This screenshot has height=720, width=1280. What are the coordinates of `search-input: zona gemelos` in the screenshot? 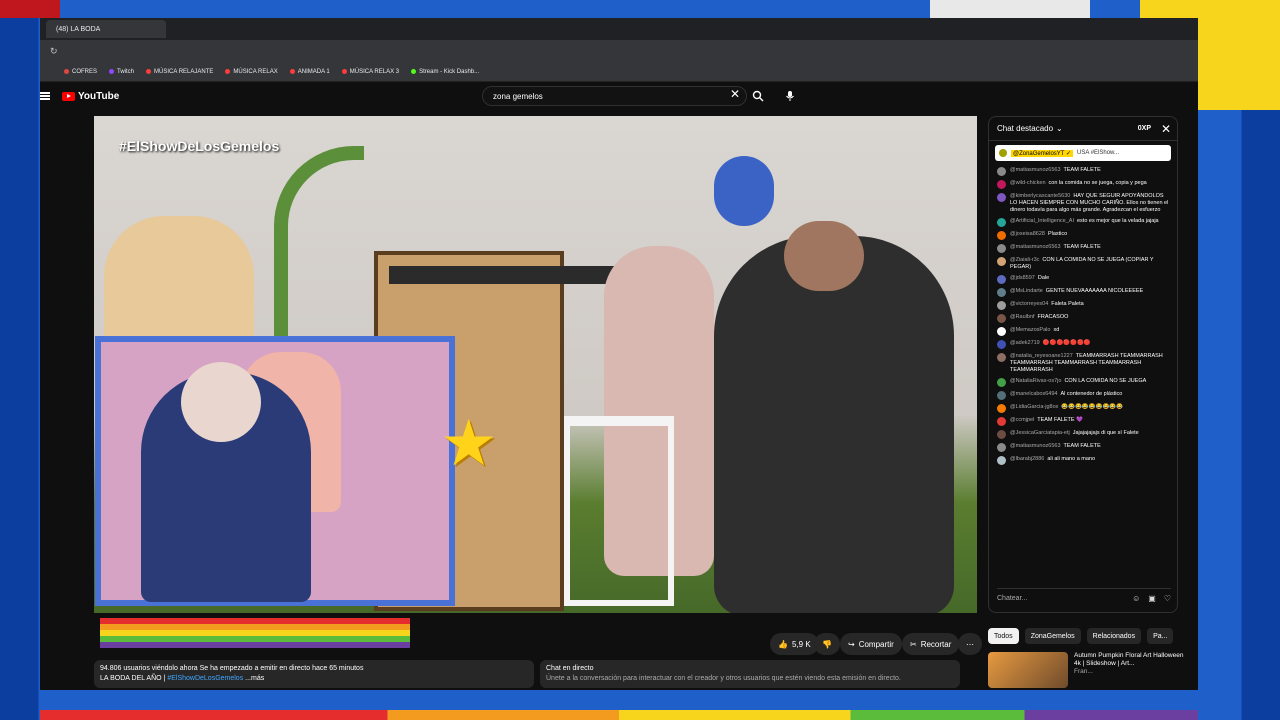 It's located at (614, 96).